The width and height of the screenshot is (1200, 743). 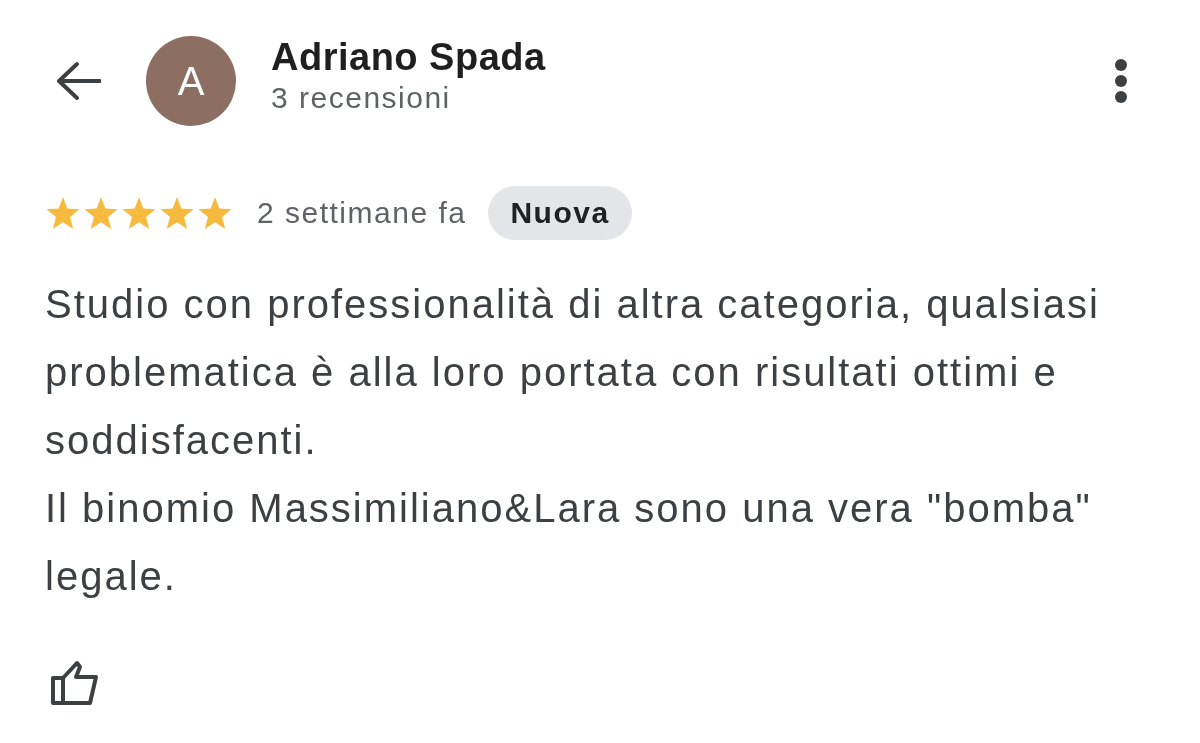 What do you see at coordinates (408, 57) in the screenshot?
I see `reviewer-name: Adriano Spada` at bounding box center [408, 57].